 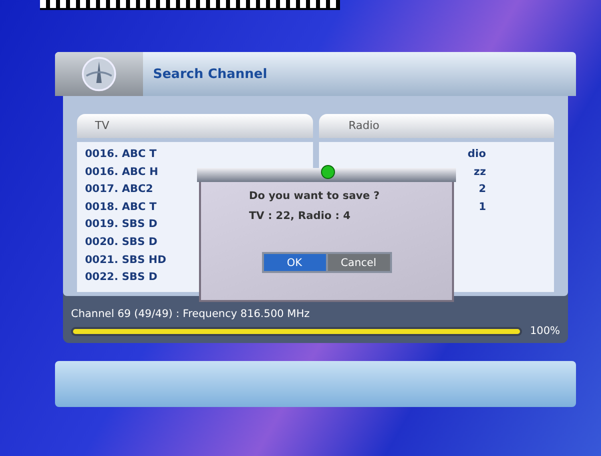 What do you see at coordinates (99, 74) in the screenshot?
I see `globe-icon` at bounding box center [99, 74].